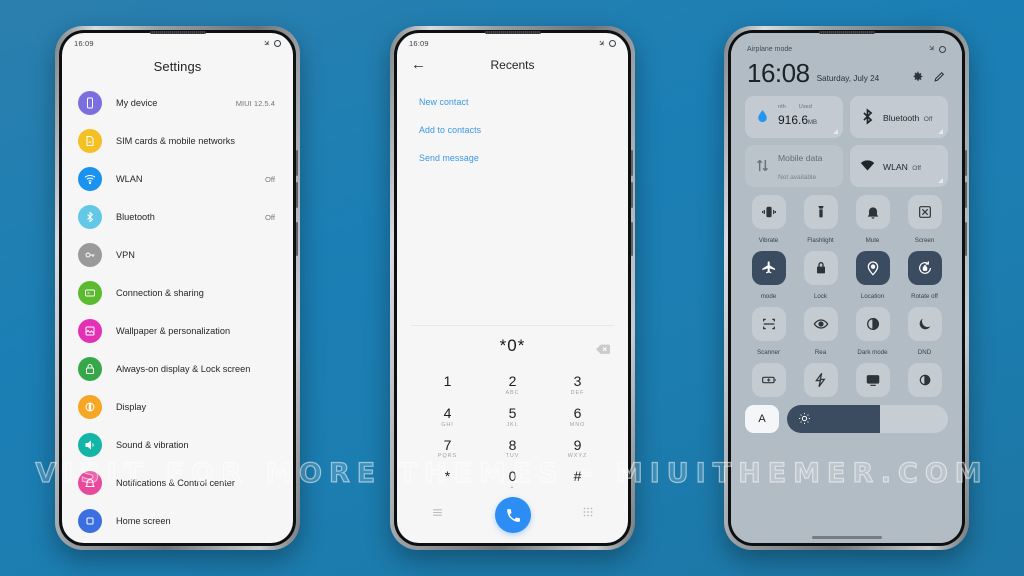  What do you see at coordinates (177, 293) in the screenshot?
I see `sidebar-item-connection-sharing: Connection & sharing` at bounding box center [177, 293].